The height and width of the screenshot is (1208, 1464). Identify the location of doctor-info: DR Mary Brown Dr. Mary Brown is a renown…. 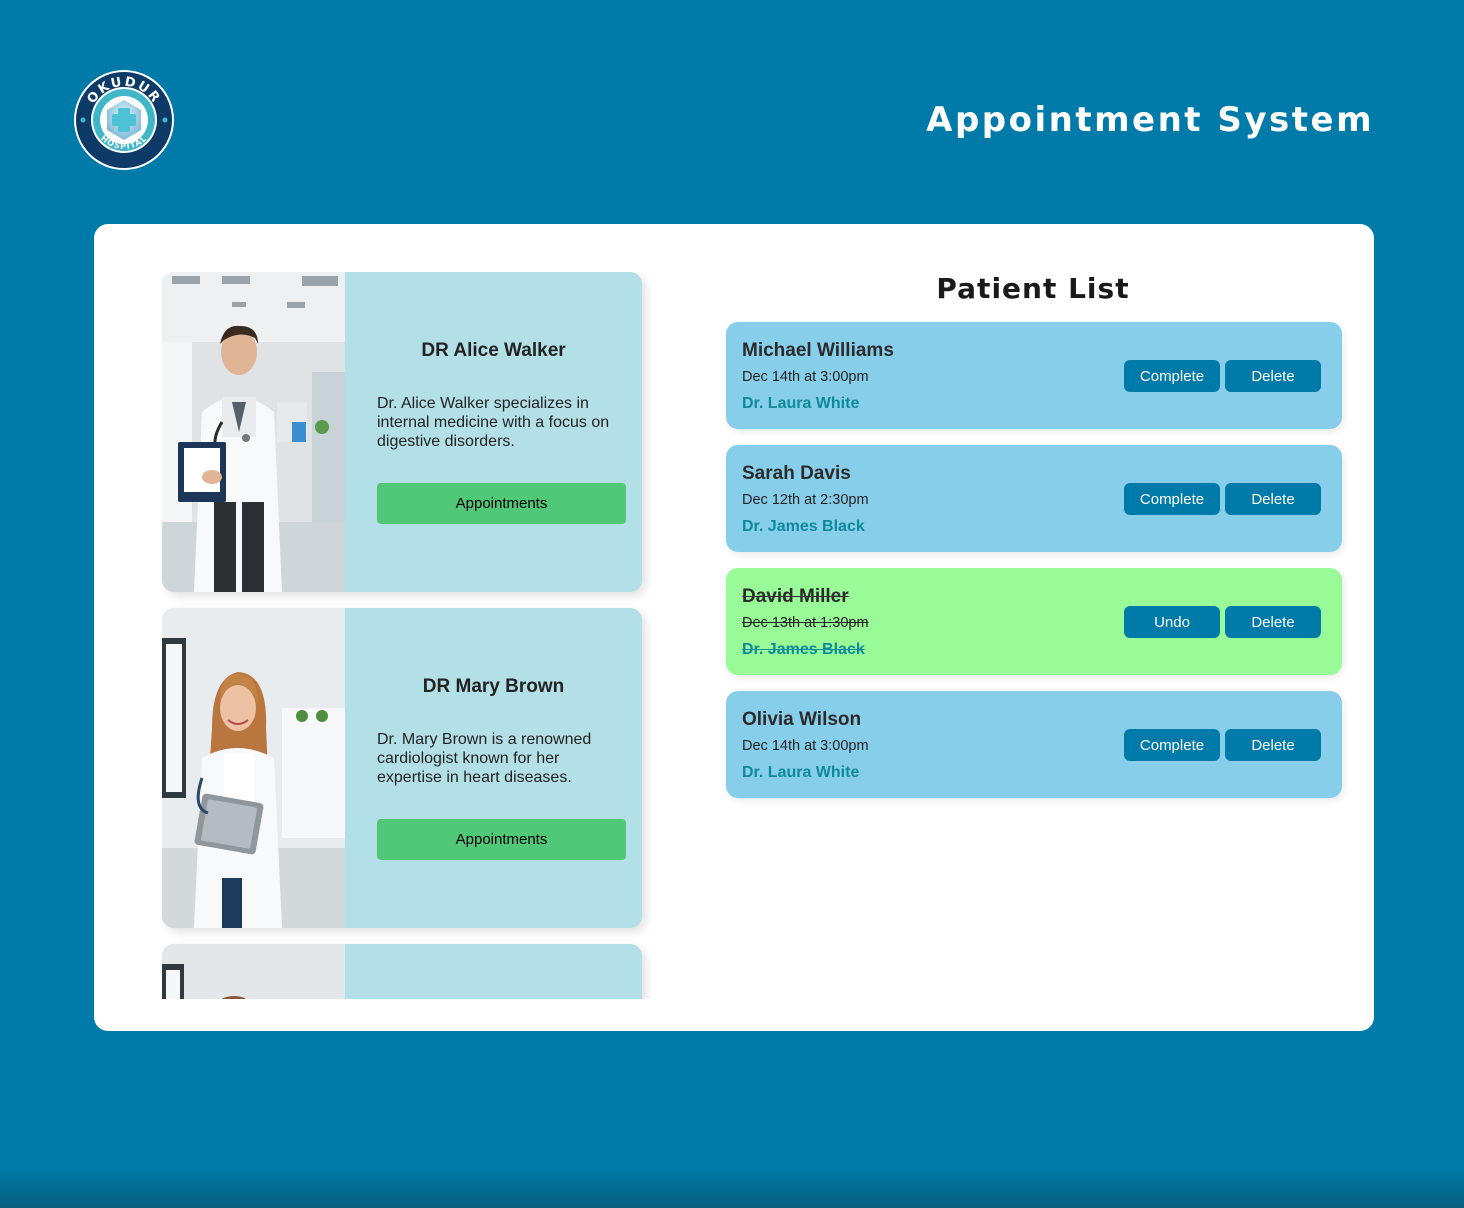
(493, 768).